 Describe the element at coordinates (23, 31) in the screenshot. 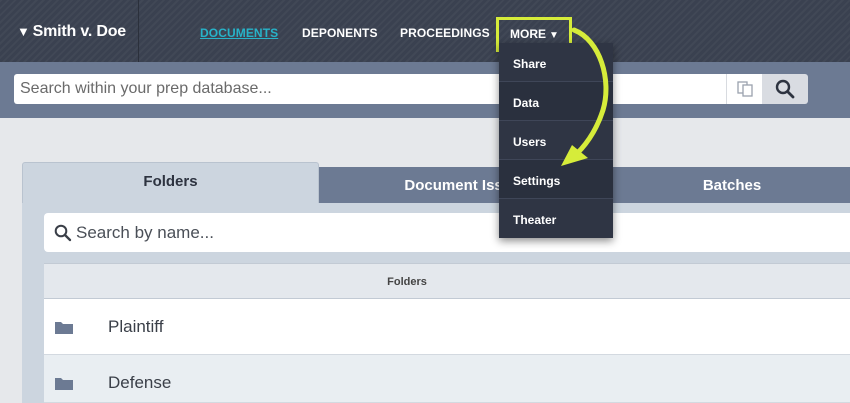

I see `case-dropdown-icon: ▼` at that location.